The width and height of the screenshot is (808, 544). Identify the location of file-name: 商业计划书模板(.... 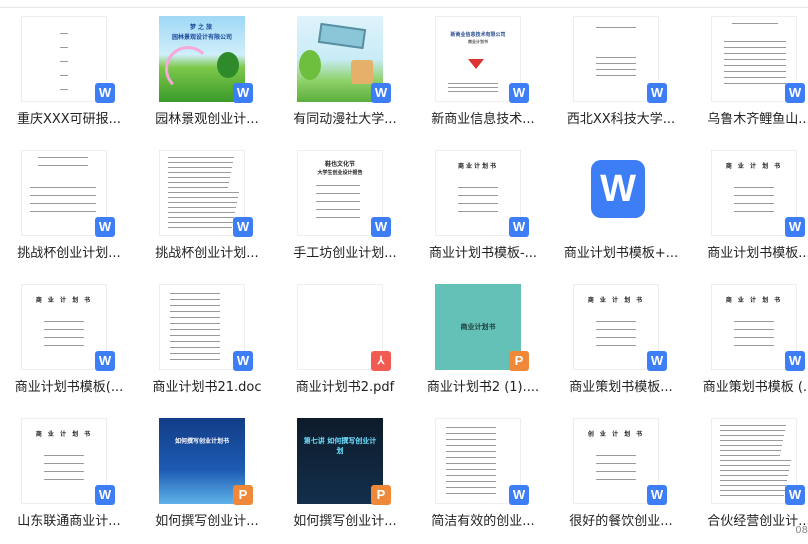
(69, 387).